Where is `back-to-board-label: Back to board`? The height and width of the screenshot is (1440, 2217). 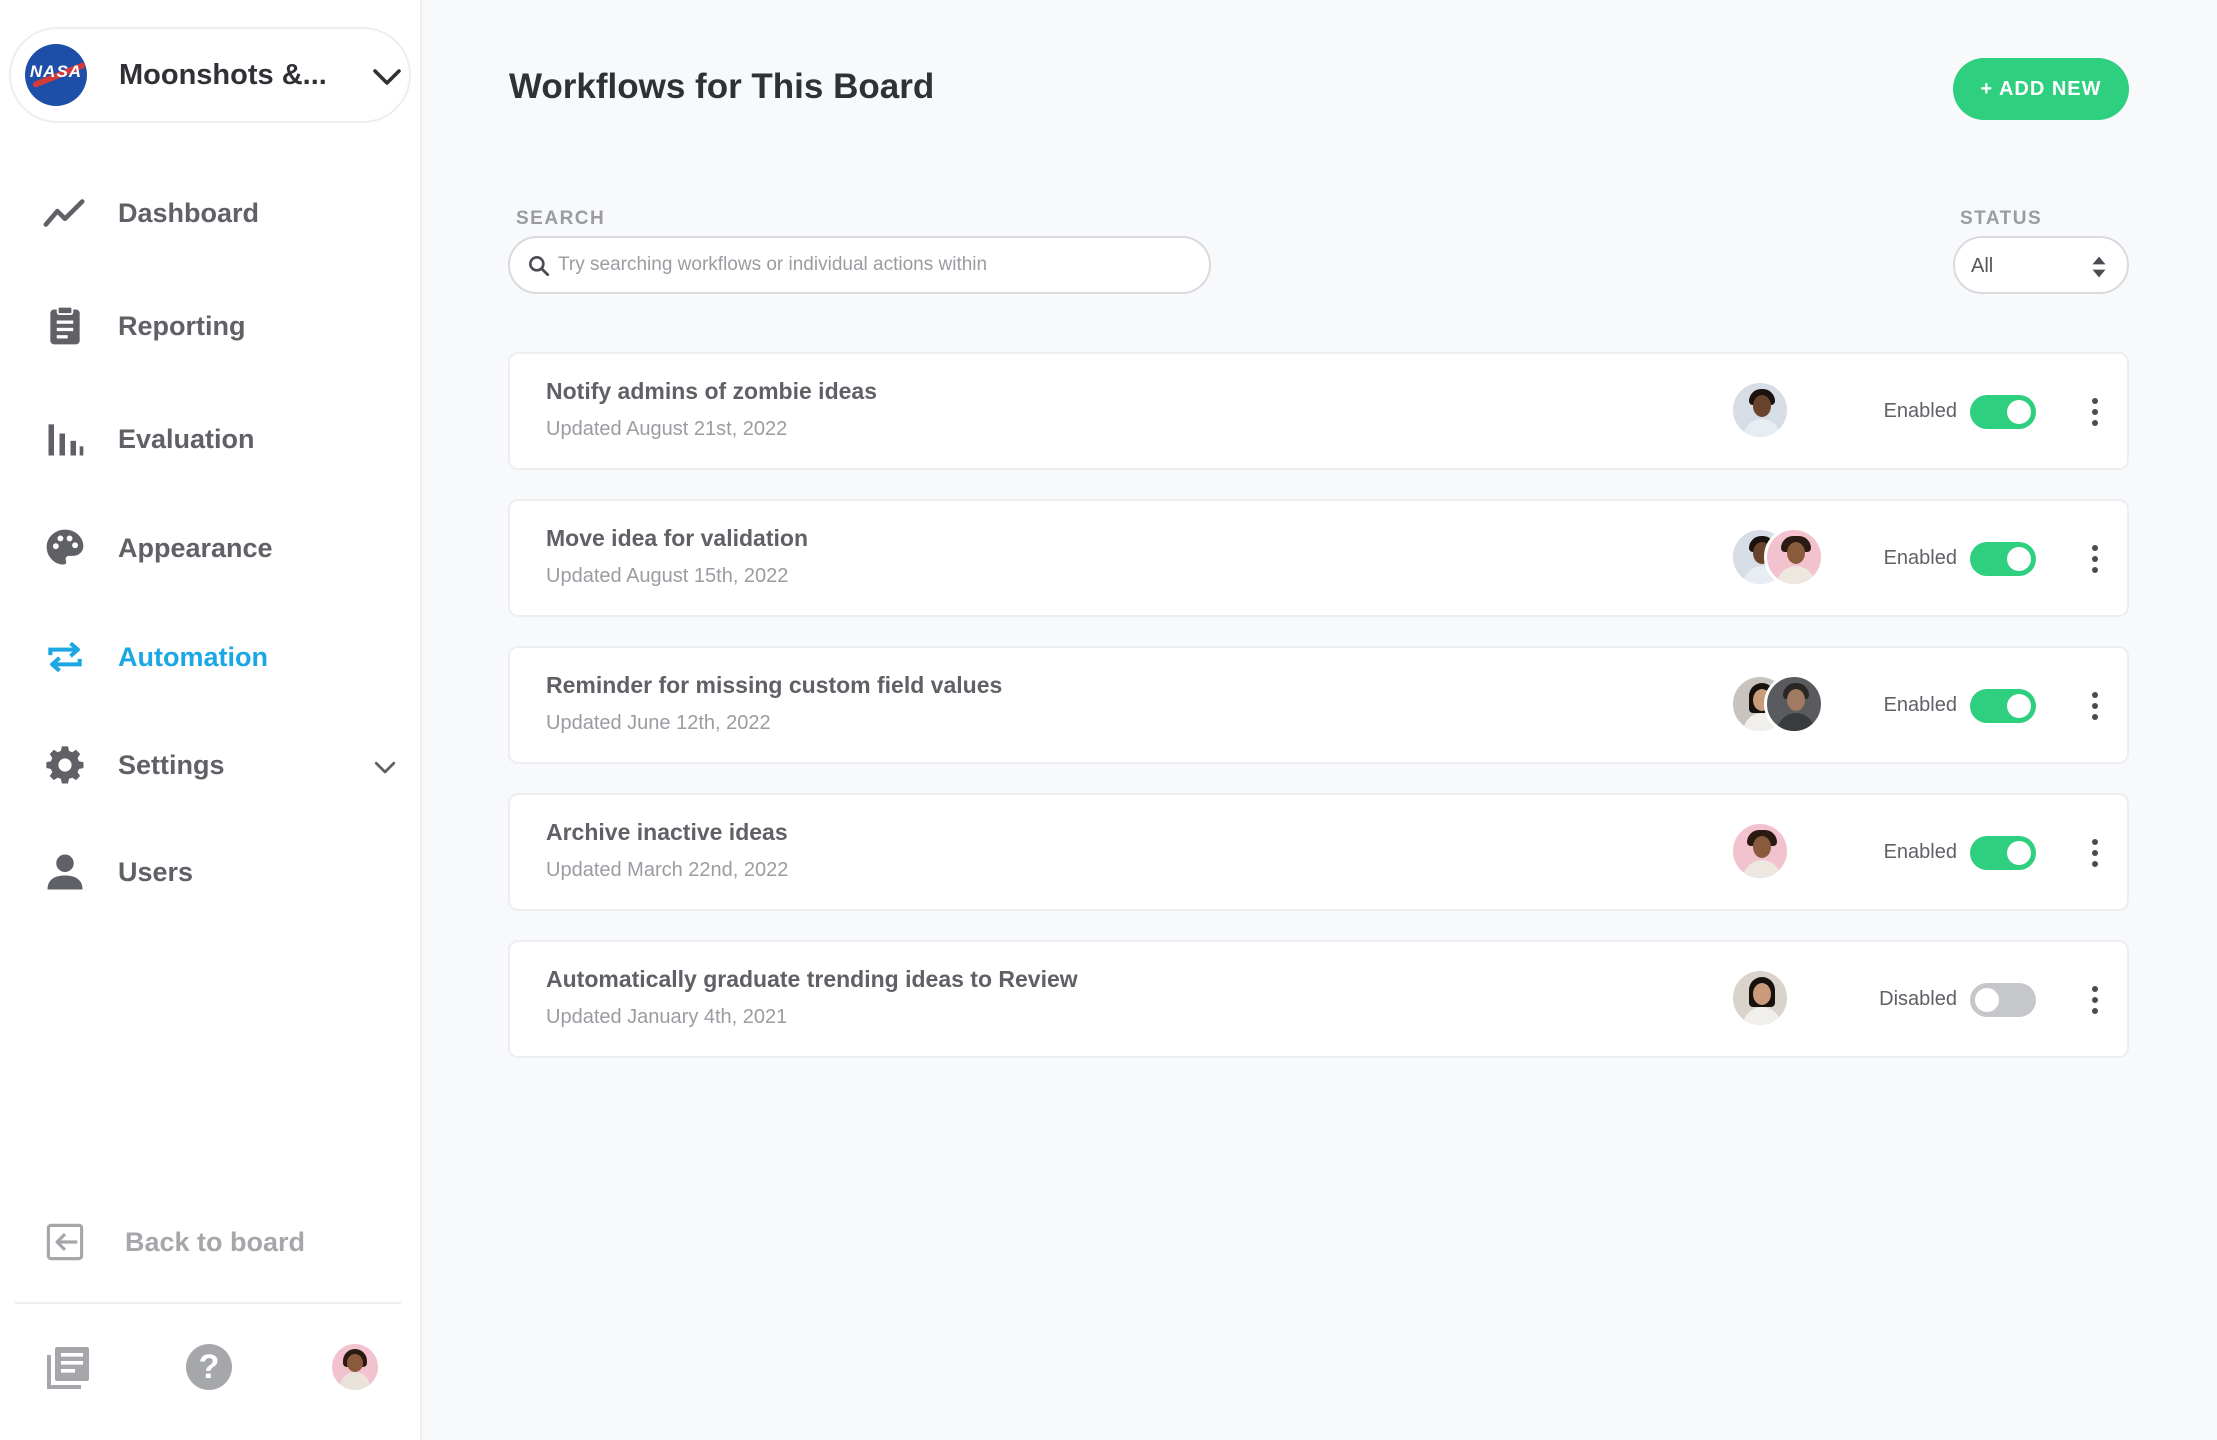 back-to-board-label: Back to board is located at coordinates (215, 1241).